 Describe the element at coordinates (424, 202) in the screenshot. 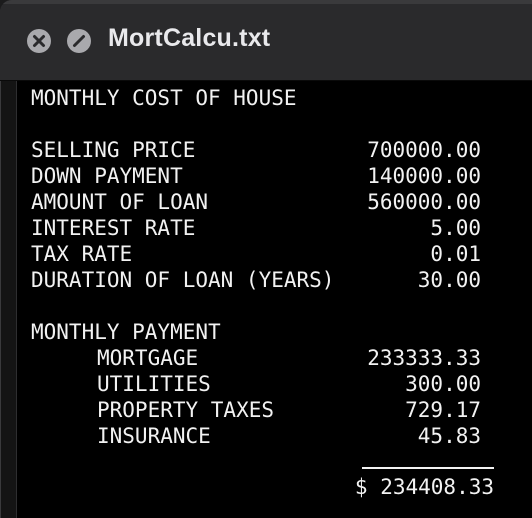

I see `input-value-amount-of-loan: 560000.00` at that location.